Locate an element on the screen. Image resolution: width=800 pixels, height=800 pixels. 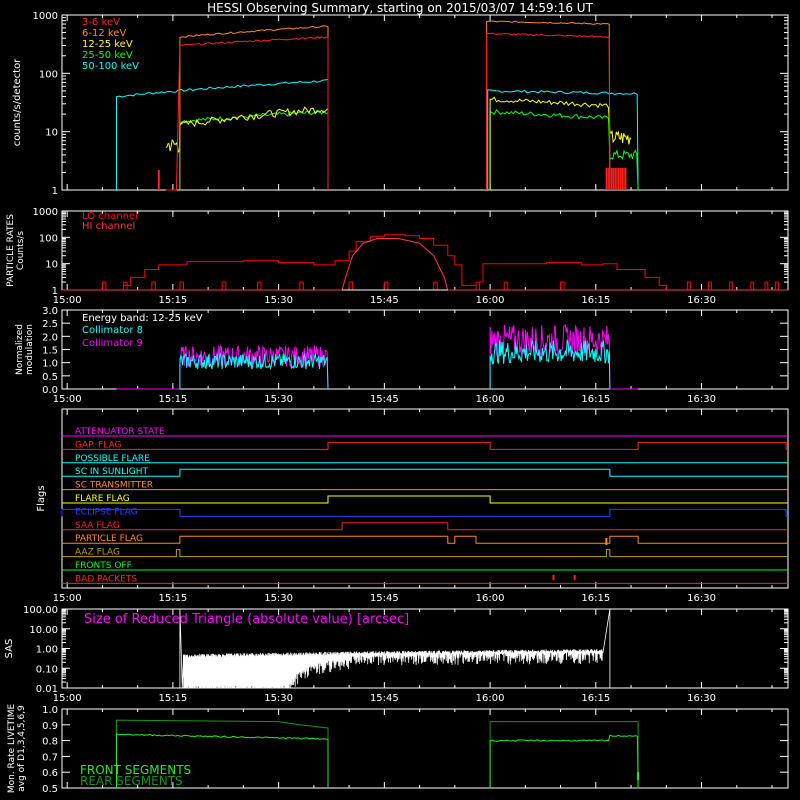
livetime-y-tick-label: 0.5 is located at coordinates (50, 789).